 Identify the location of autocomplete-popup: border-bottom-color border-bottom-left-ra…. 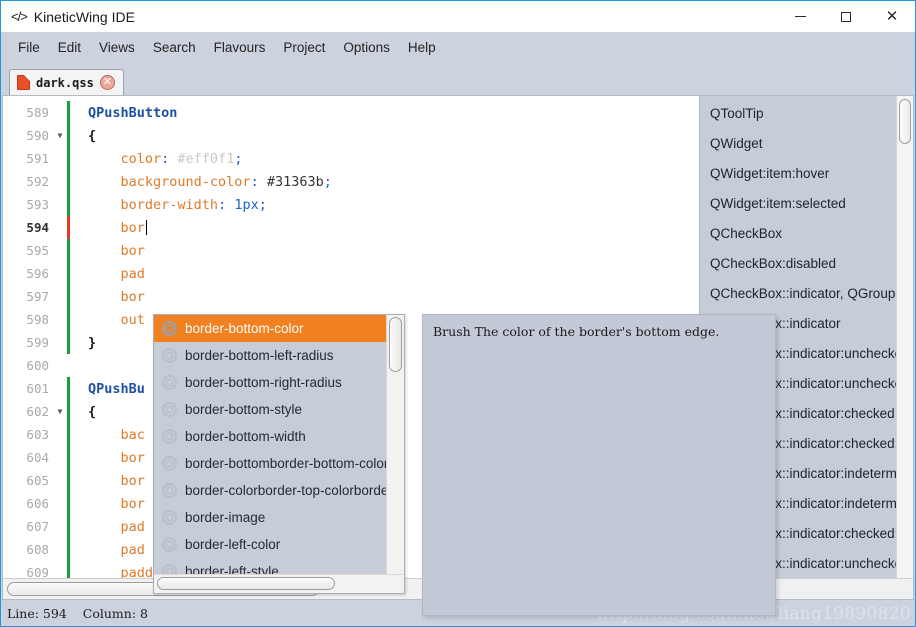
(279, 454).